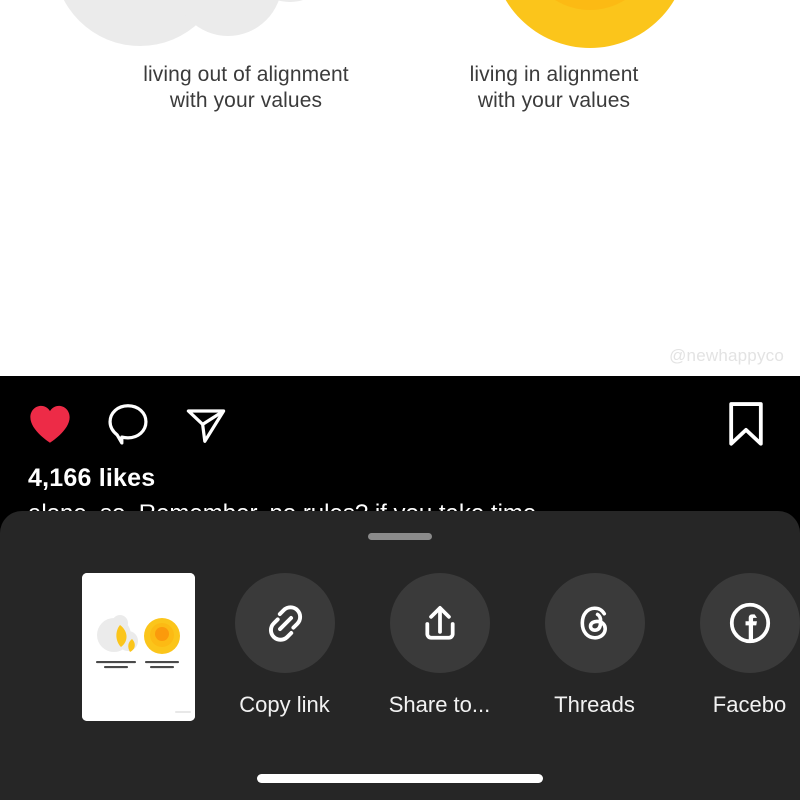 This screenshot has height=800, width=800. Describe the element at coordinates (400, 536) in the screenshot. I see `sheet-grabber-handle` at that location.